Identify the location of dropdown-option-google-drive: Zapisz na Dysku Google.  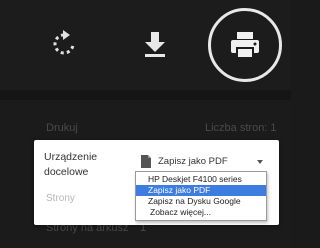
(201, 201).